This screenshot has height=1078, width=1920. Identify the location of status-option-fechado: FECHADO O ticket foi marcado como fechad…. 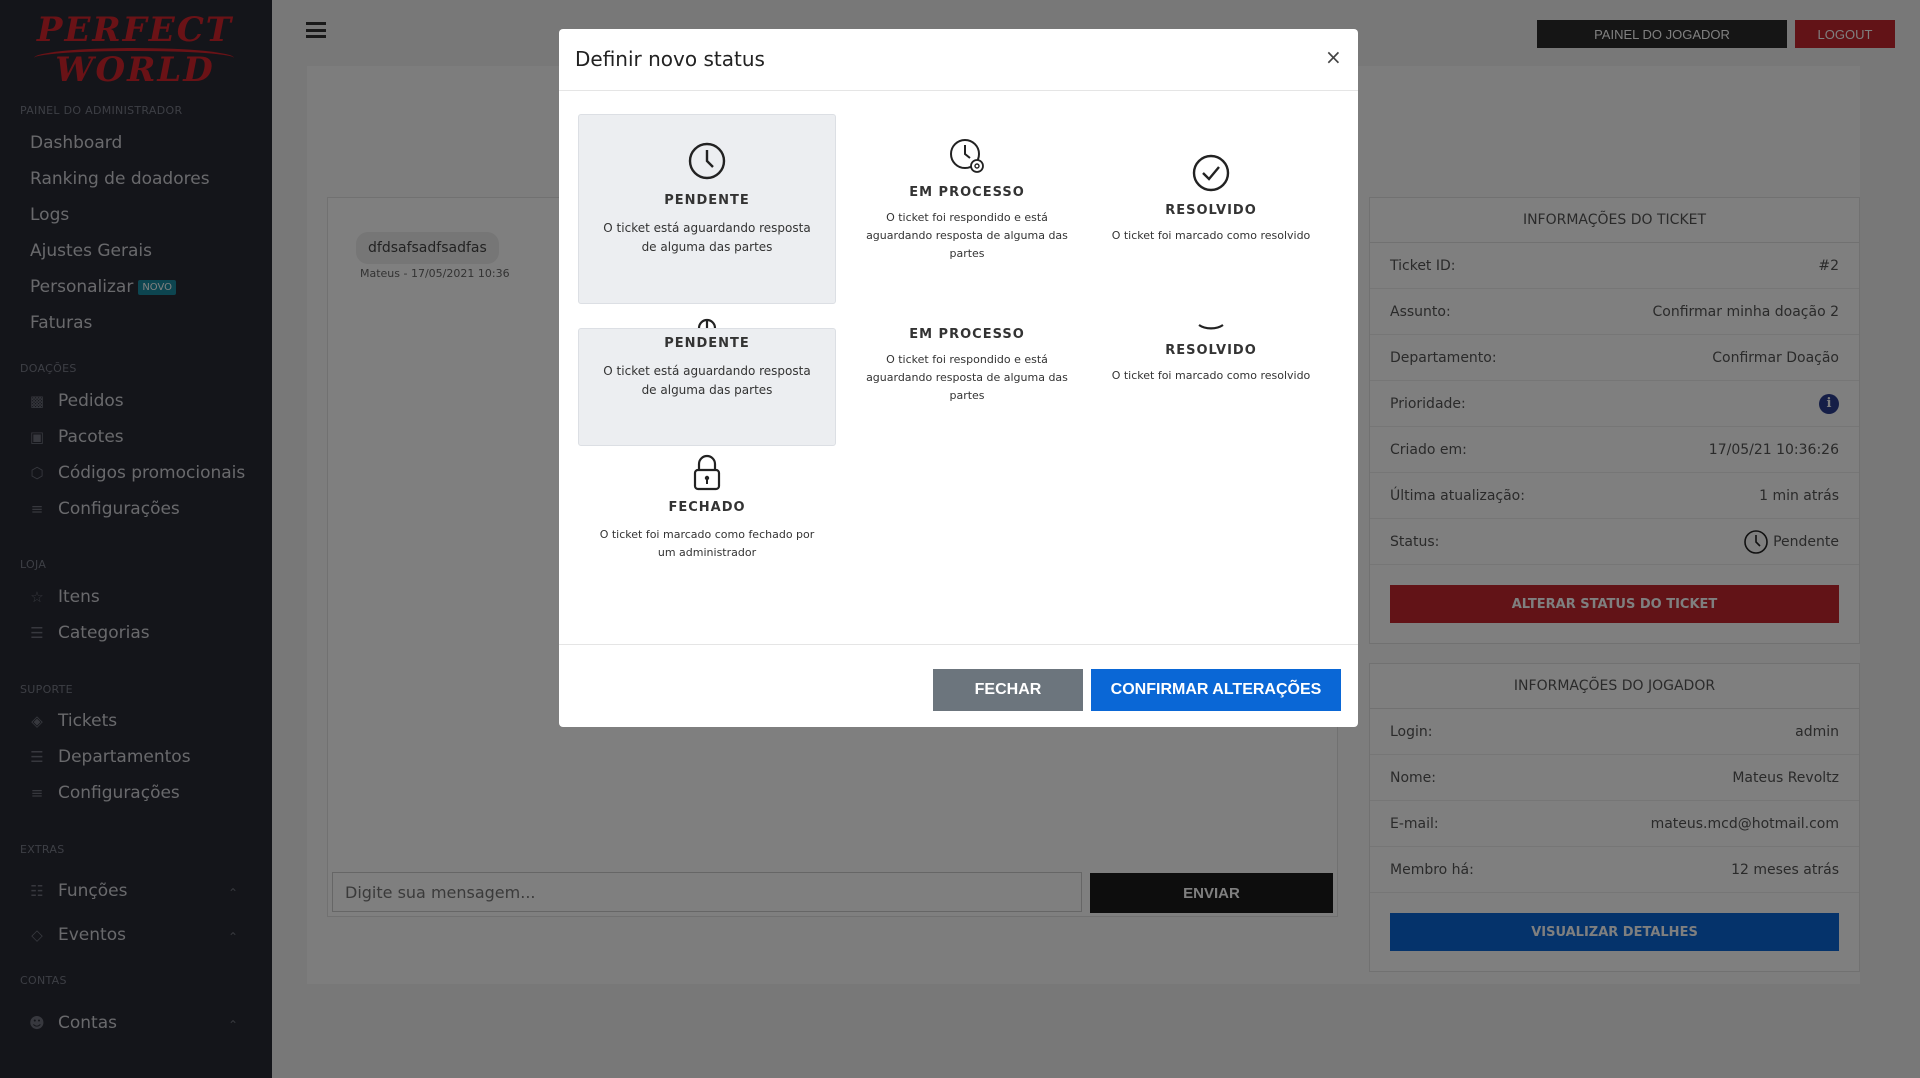
(707, 518).